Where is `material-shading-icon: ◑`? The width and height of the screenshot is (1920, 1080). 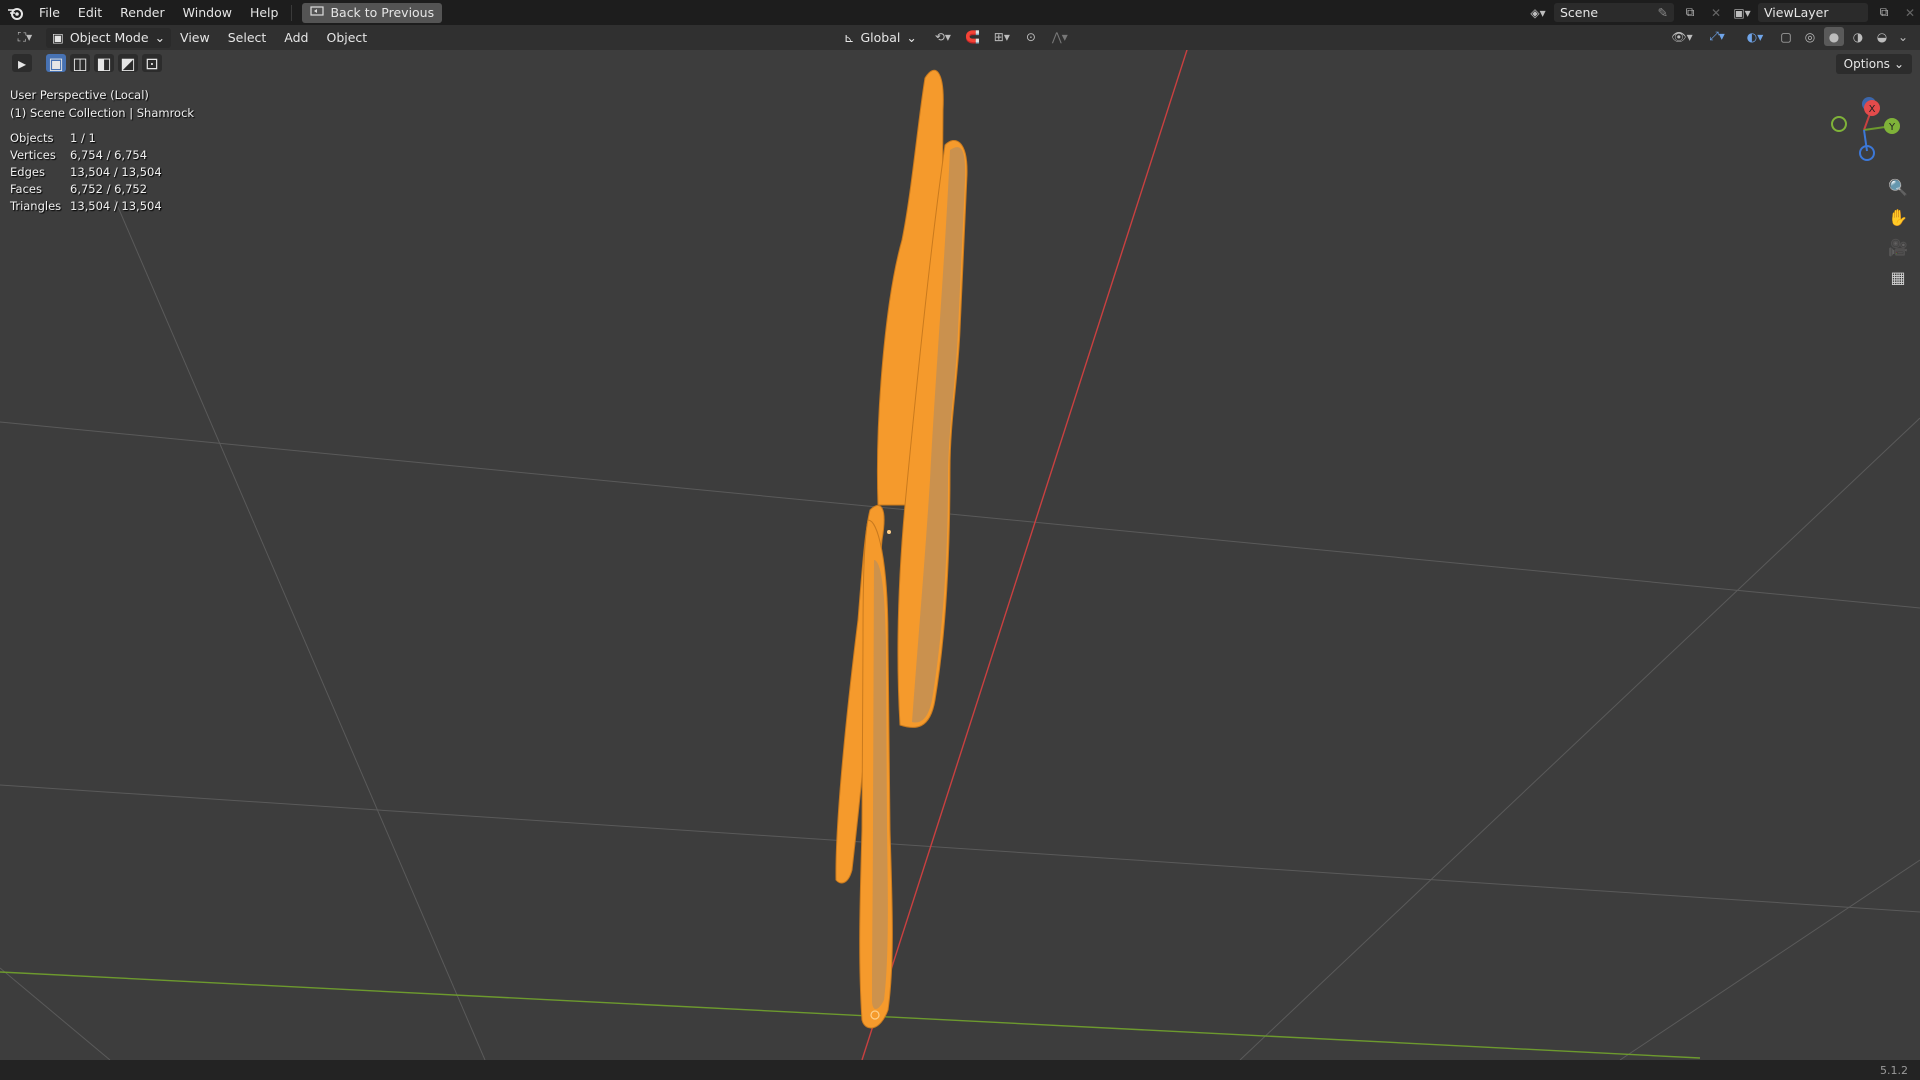 material-shading-icon: ◑ is located at coordinates (1858, 36).